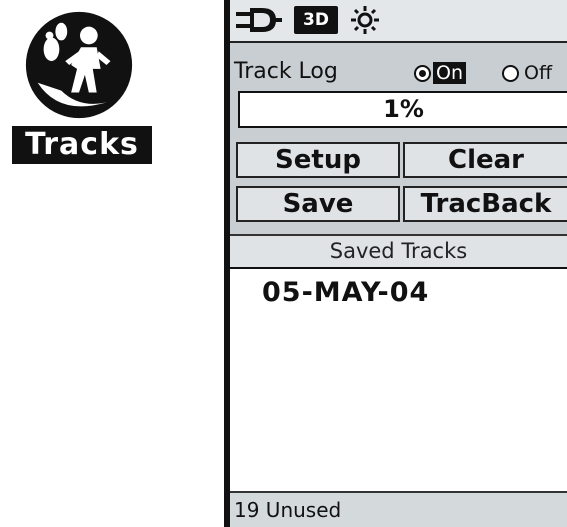 This screenshot has width=567, height=527. I want to click on off-label: Off, so click(538, 73).